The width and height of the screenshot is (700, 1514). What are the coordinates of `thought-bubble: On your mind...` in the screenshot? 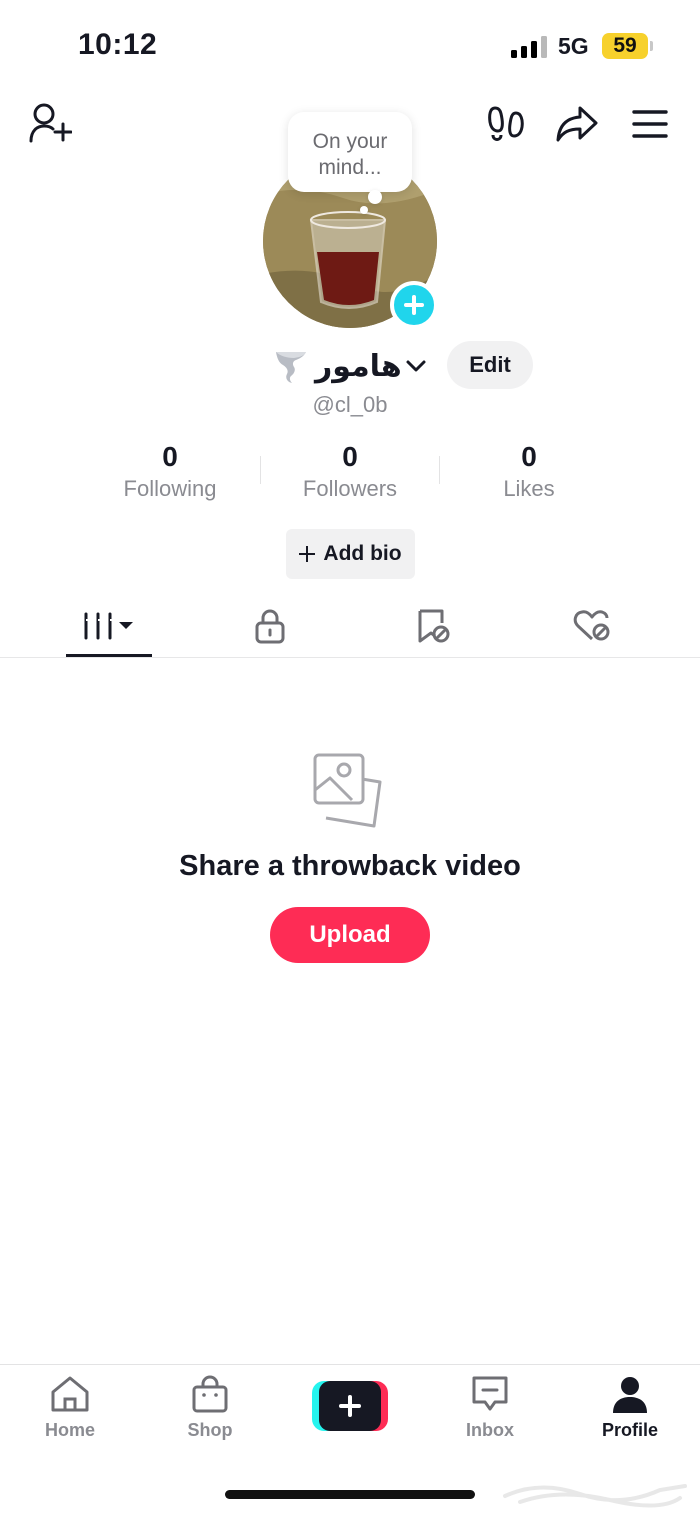 It's located at (350, 152).